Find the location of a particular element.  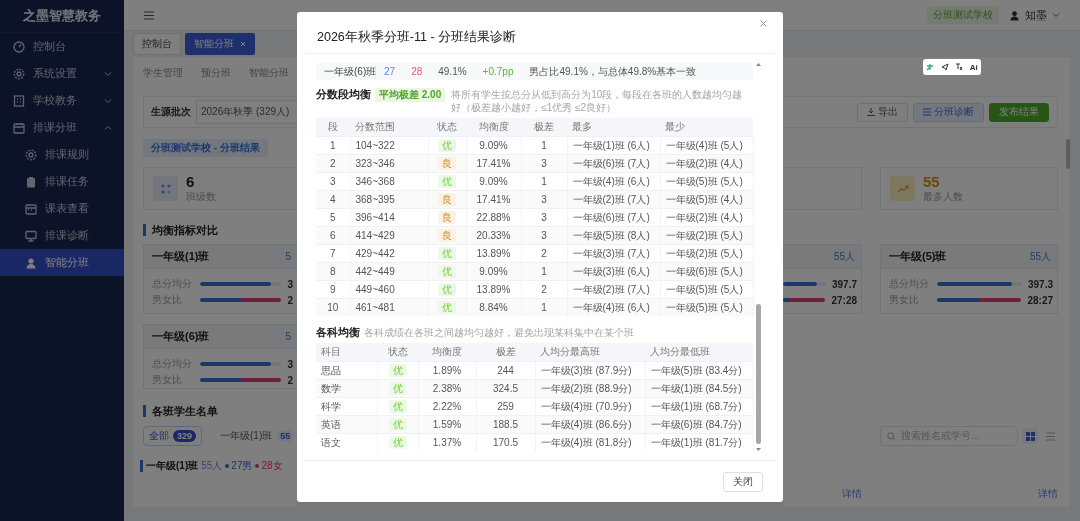

table-cell: 10 is located at coordinates (333, 307).